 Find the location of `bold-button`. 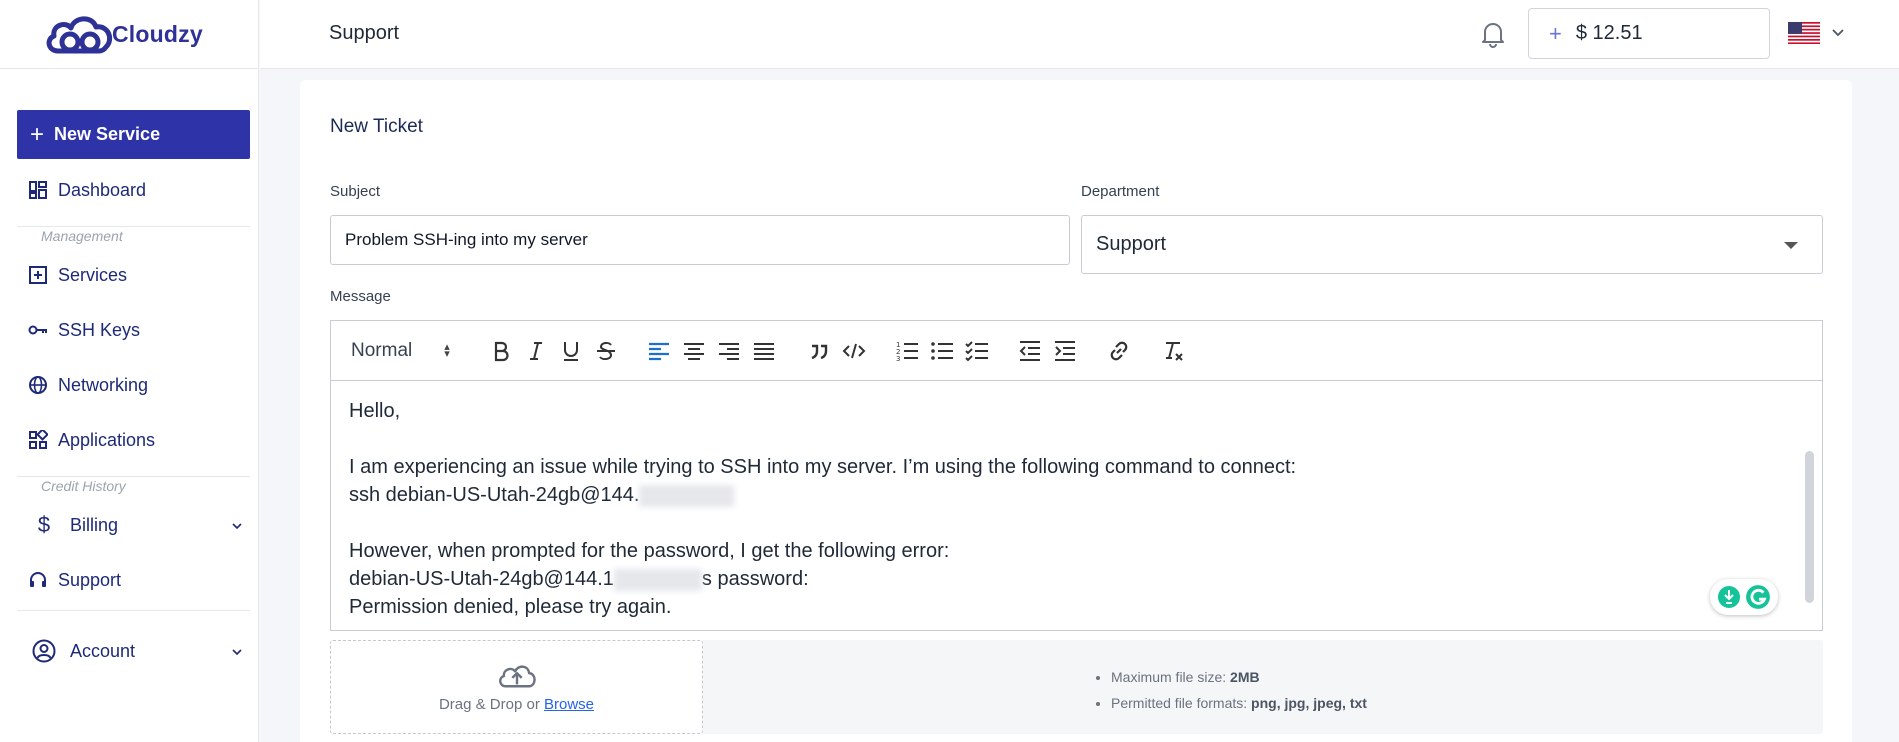

bold-button is located at coordinates (501, 351).